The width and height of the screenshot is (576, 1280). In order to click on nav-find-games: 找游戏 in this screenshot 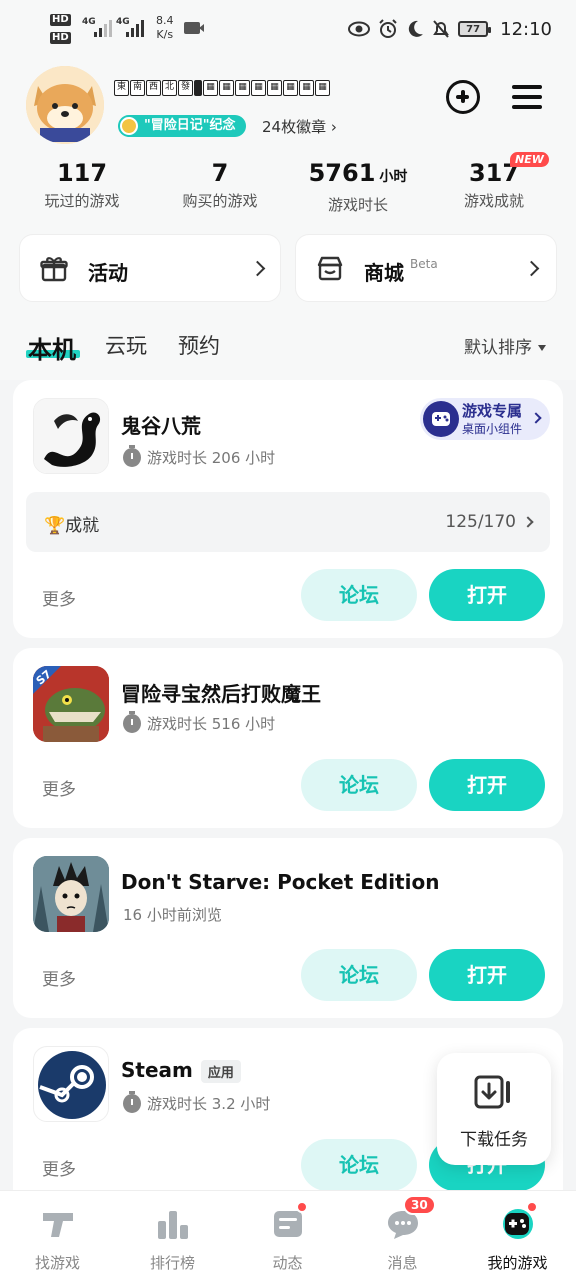, I will do `click(57, 1235)`.